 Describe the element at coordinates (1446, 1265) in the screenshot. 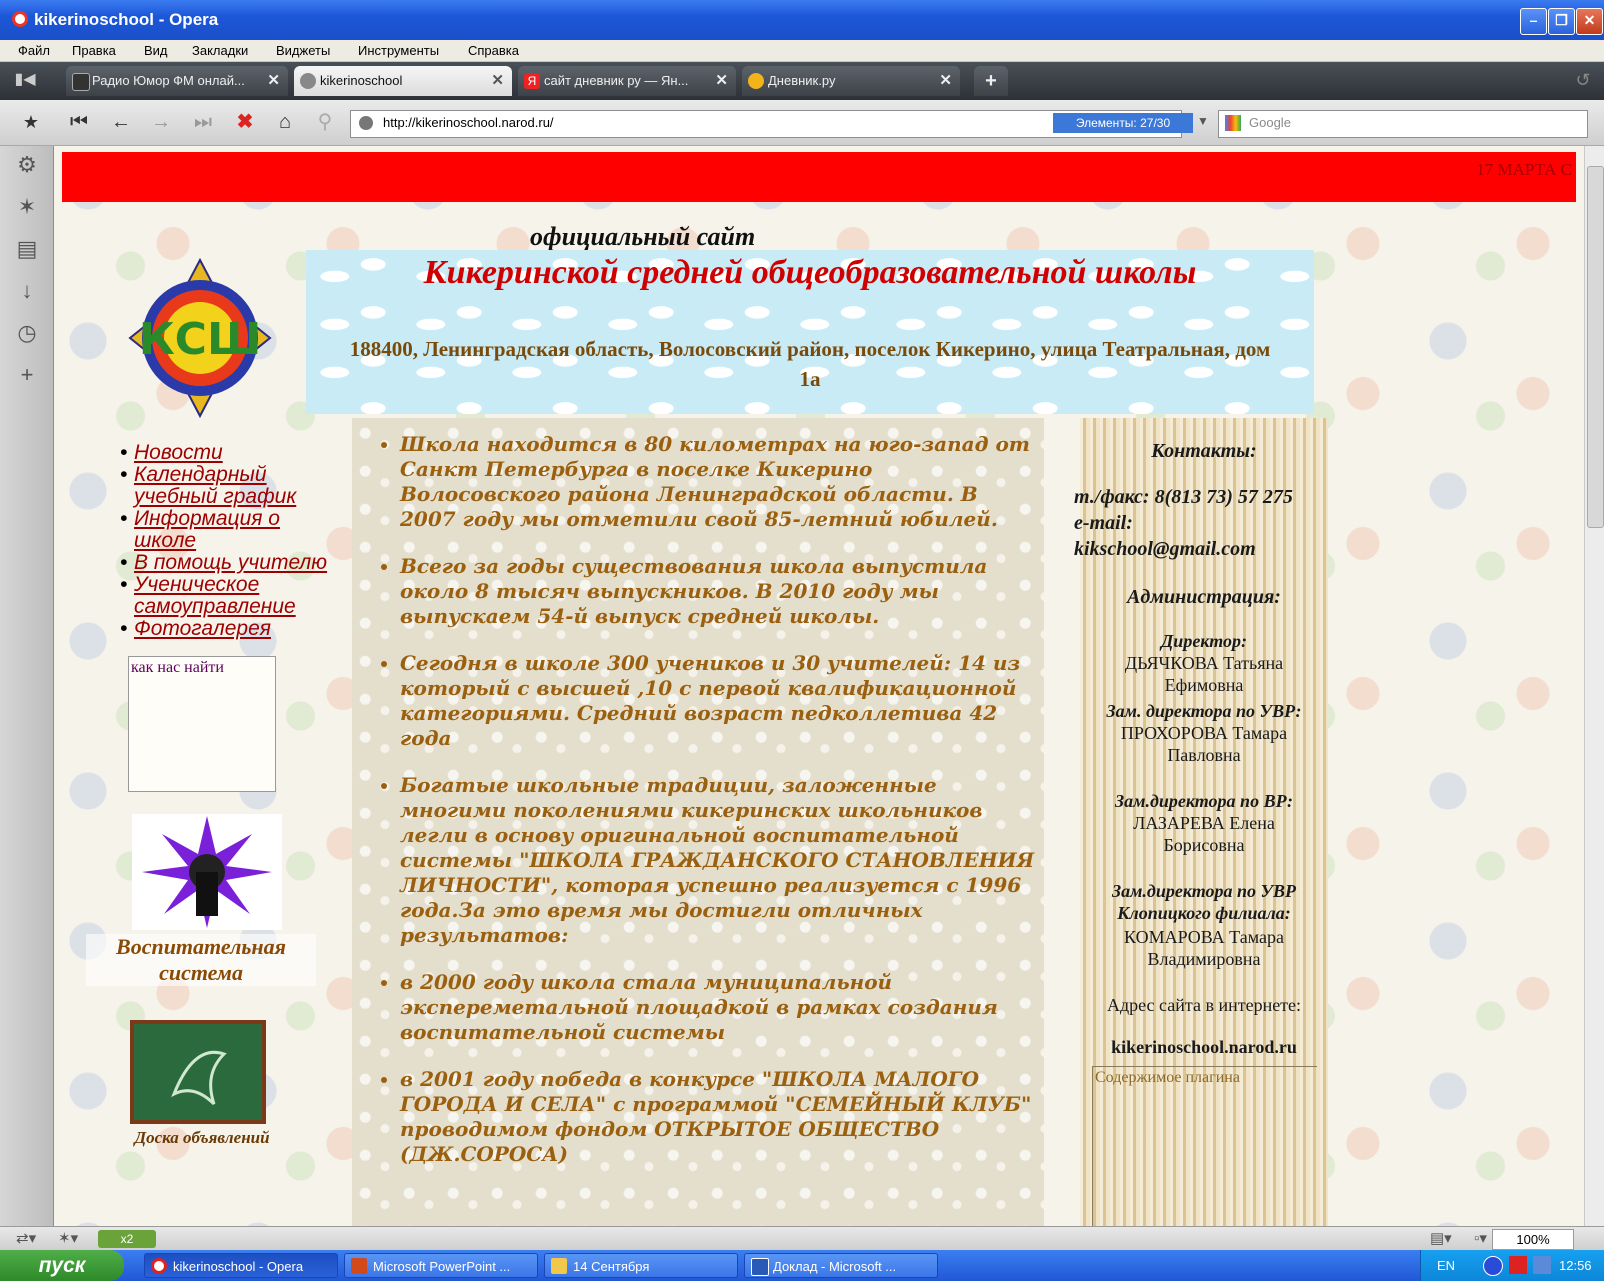

I see `language-indicator: EN` at that location.